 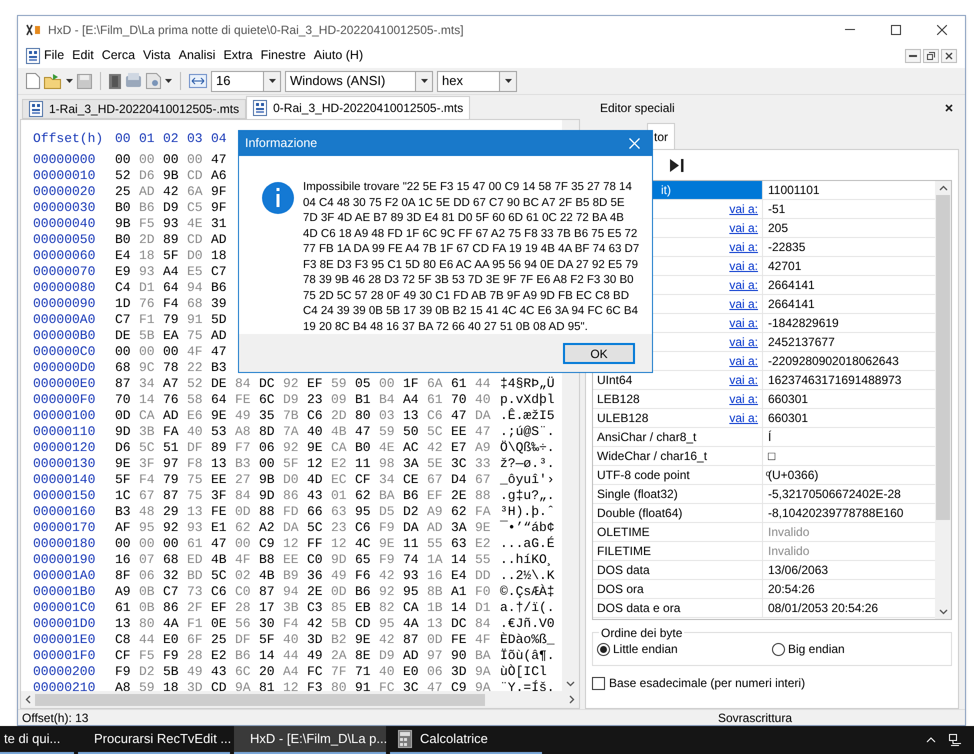 I want to click on file-tab: 0-Rai_3_HD-20220410012505-.mts, so click(x=358, y=107).